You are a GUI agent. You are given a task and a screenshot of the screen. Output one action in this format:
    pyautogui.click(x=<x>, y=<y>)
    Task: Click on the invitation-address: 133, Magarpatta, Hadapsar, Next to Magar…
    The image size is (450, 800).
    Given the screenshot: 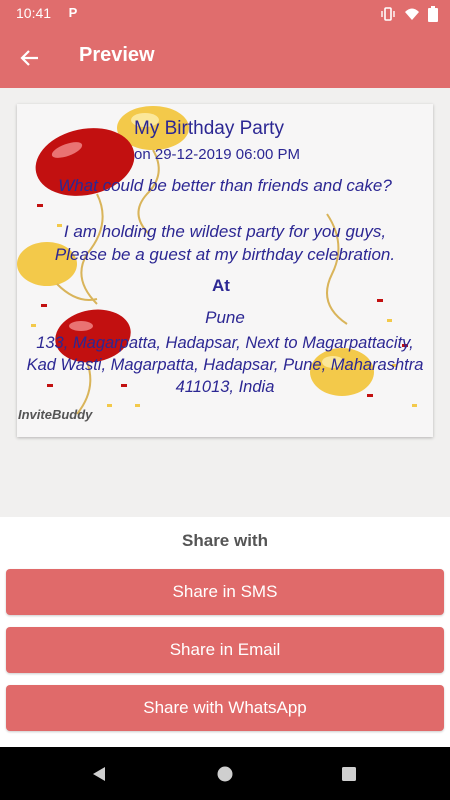 What is the action you would take?
    pyautogui.click(x=225, y=365)
    